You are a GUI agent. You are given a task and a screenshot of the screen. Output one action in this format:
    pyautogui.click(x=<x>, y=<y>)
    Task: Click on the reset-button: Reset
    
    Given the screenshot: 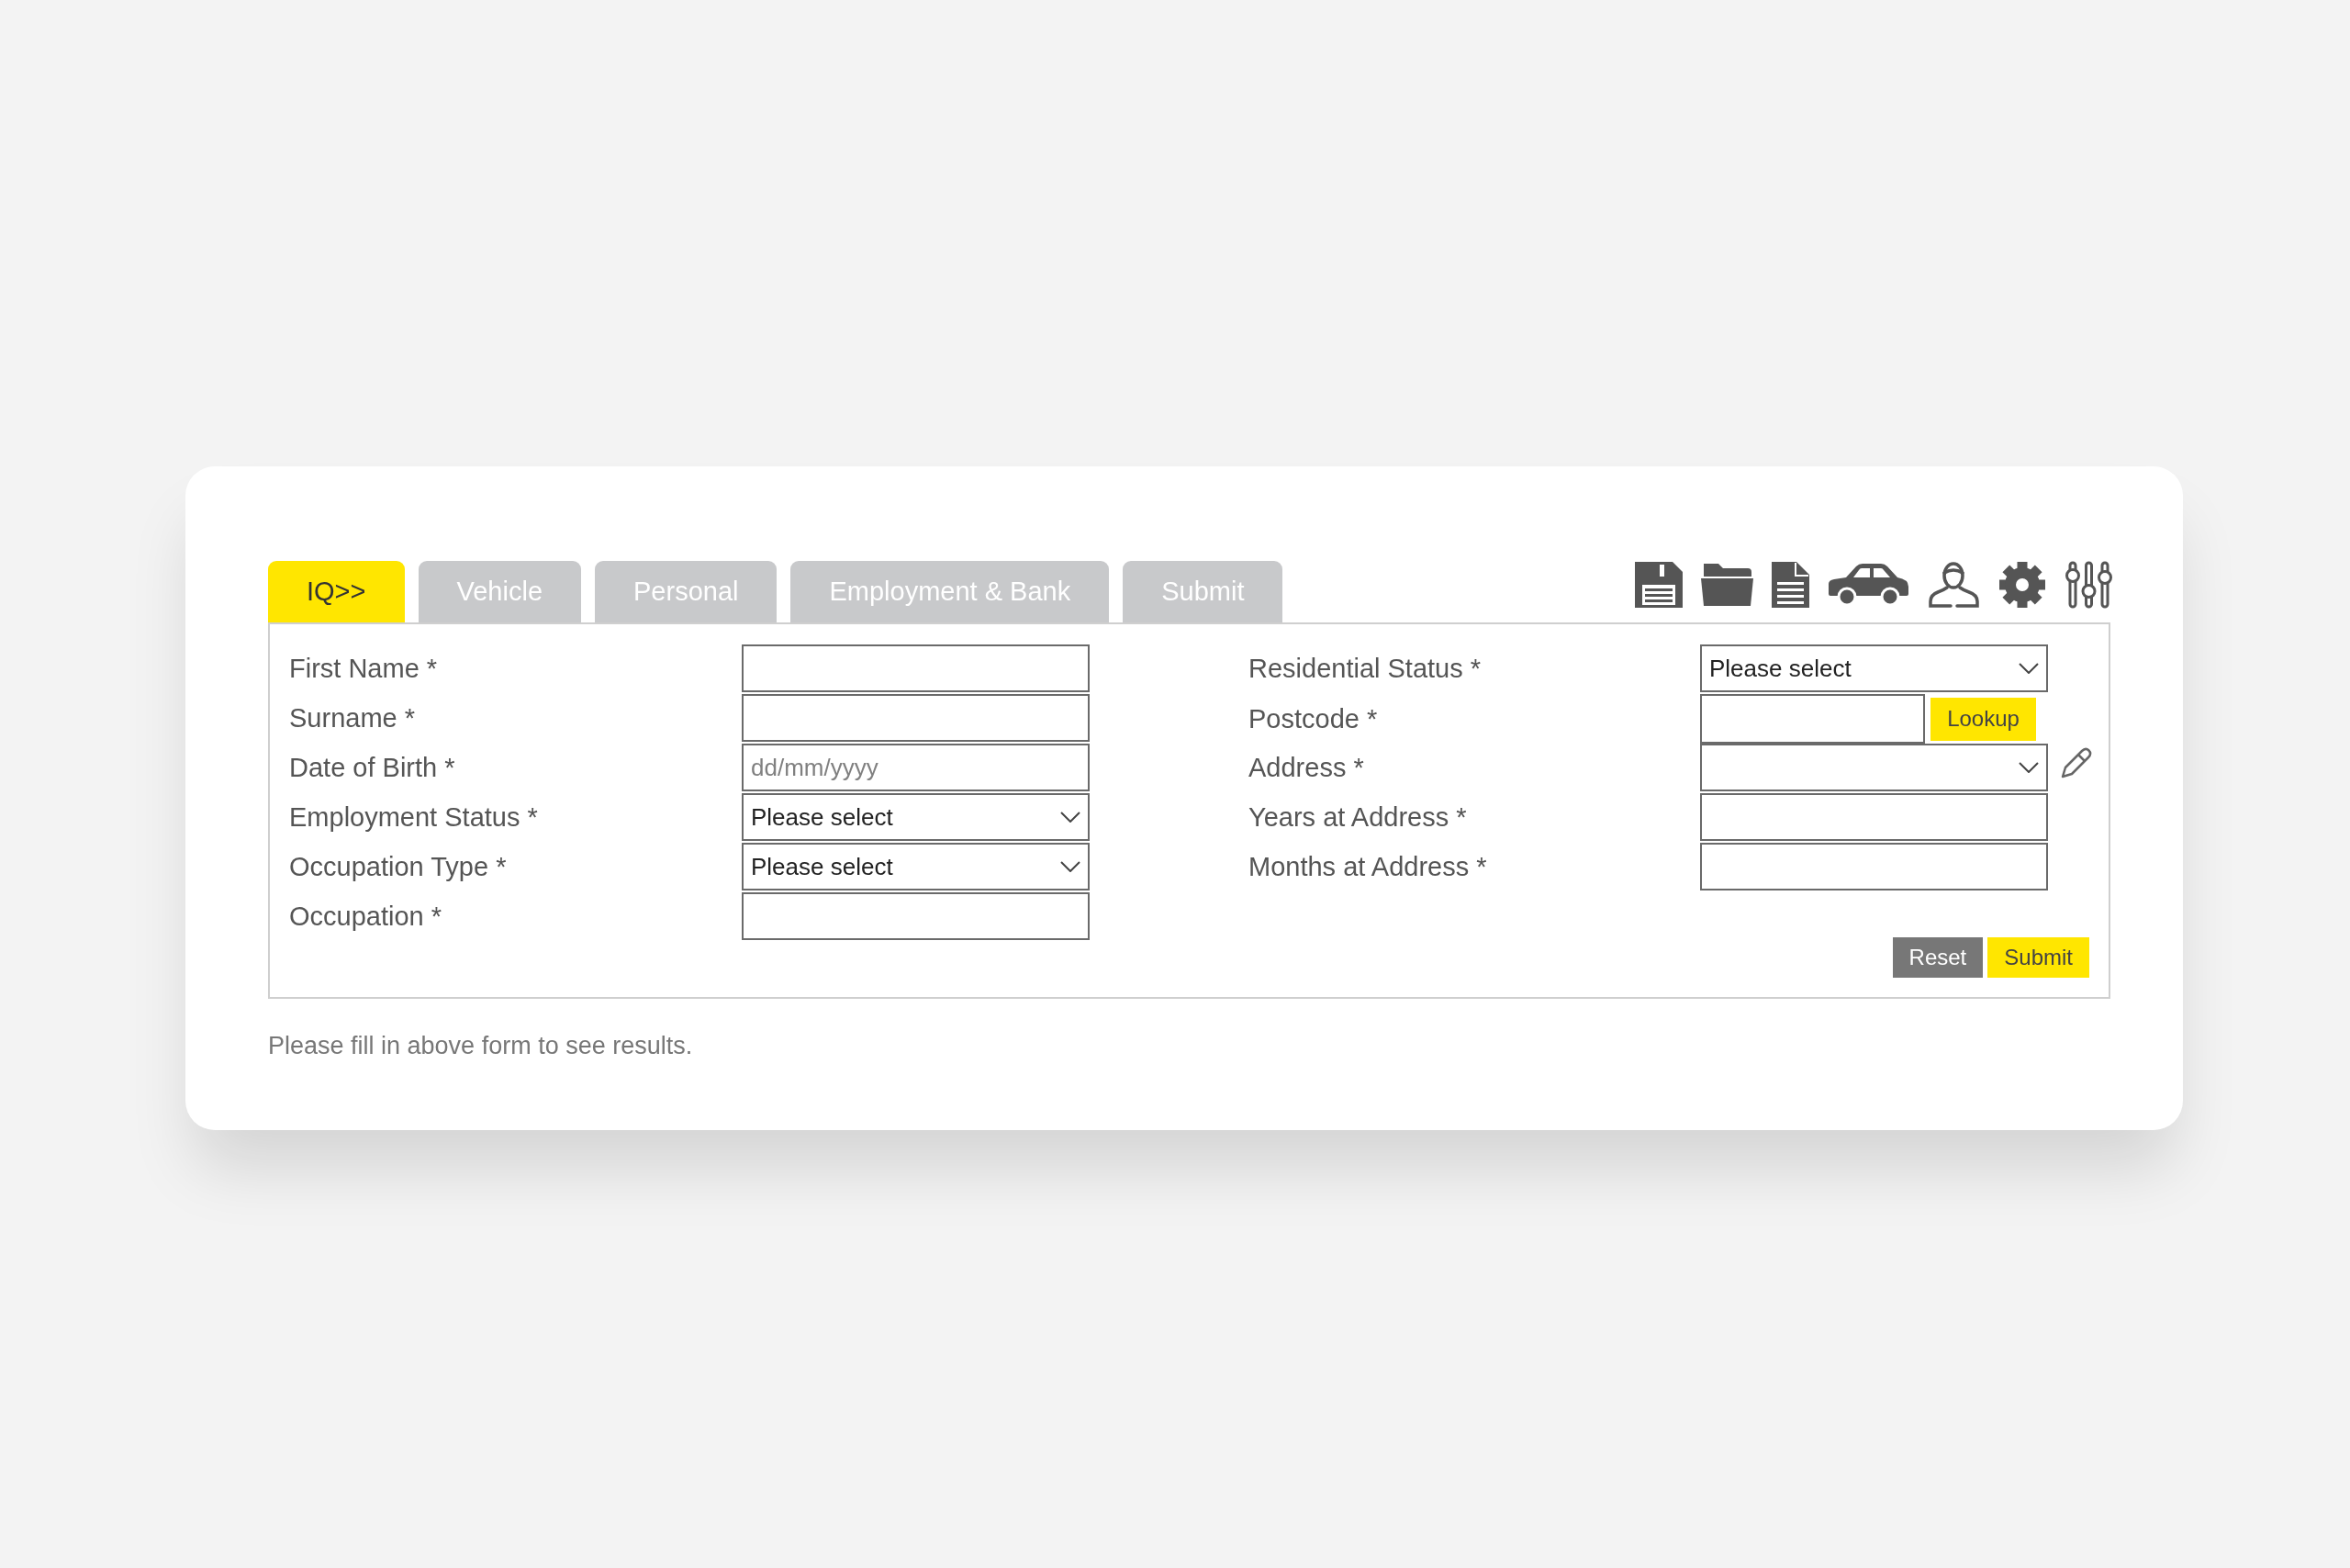 What is the action you would take?
    pyautogui.click(x=1938, y=957)
    